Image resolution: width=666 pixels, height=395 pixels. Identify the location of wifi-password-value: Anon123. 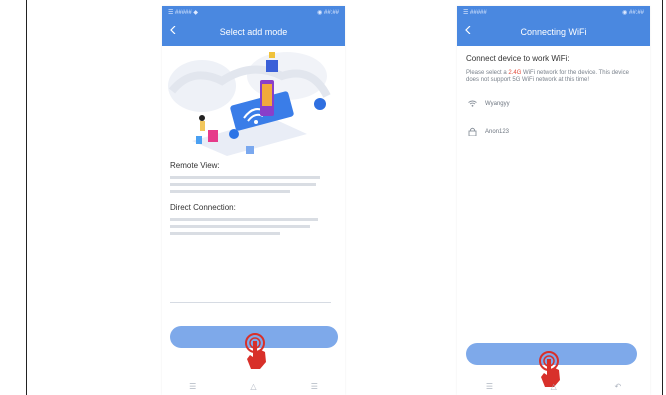
(497, 131).